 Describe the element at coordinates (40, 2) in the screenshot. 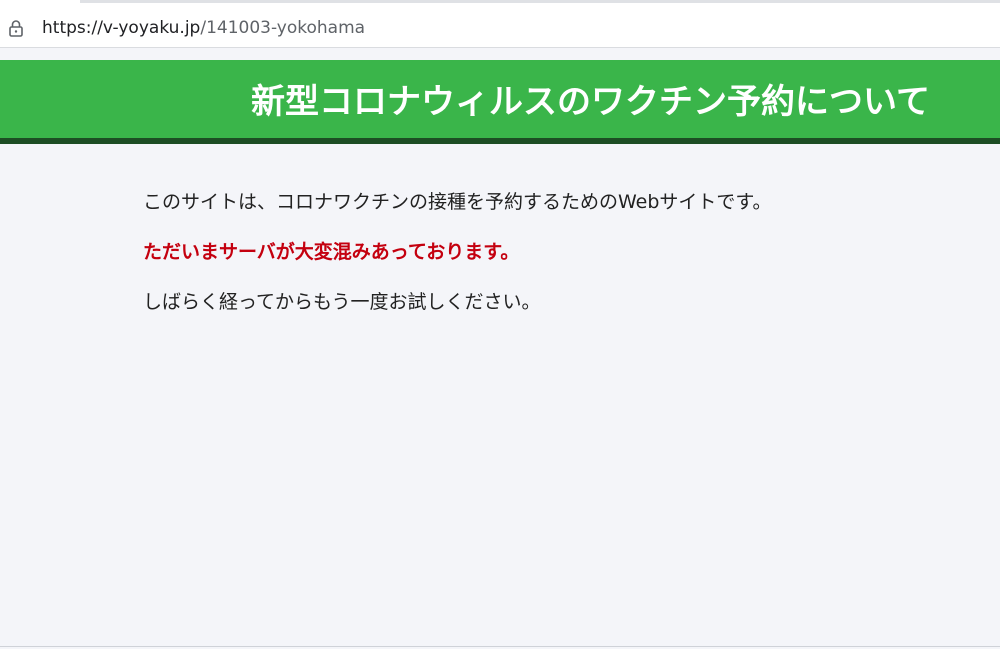

I see `active-tab-edge` at that location.